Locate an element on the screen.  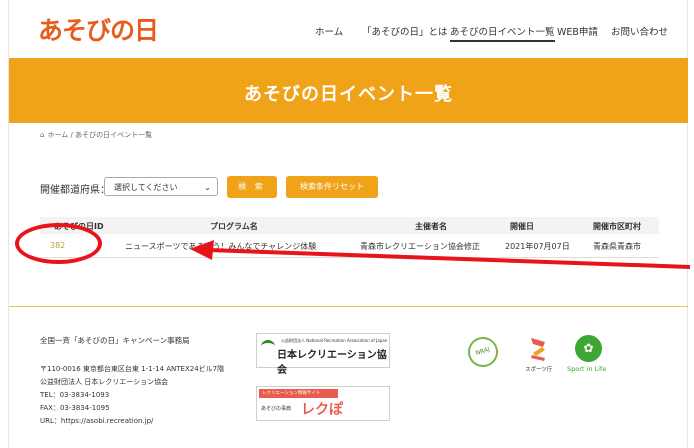
sport-in-life-label: Sport in Life is located at coordinates (586, 369).